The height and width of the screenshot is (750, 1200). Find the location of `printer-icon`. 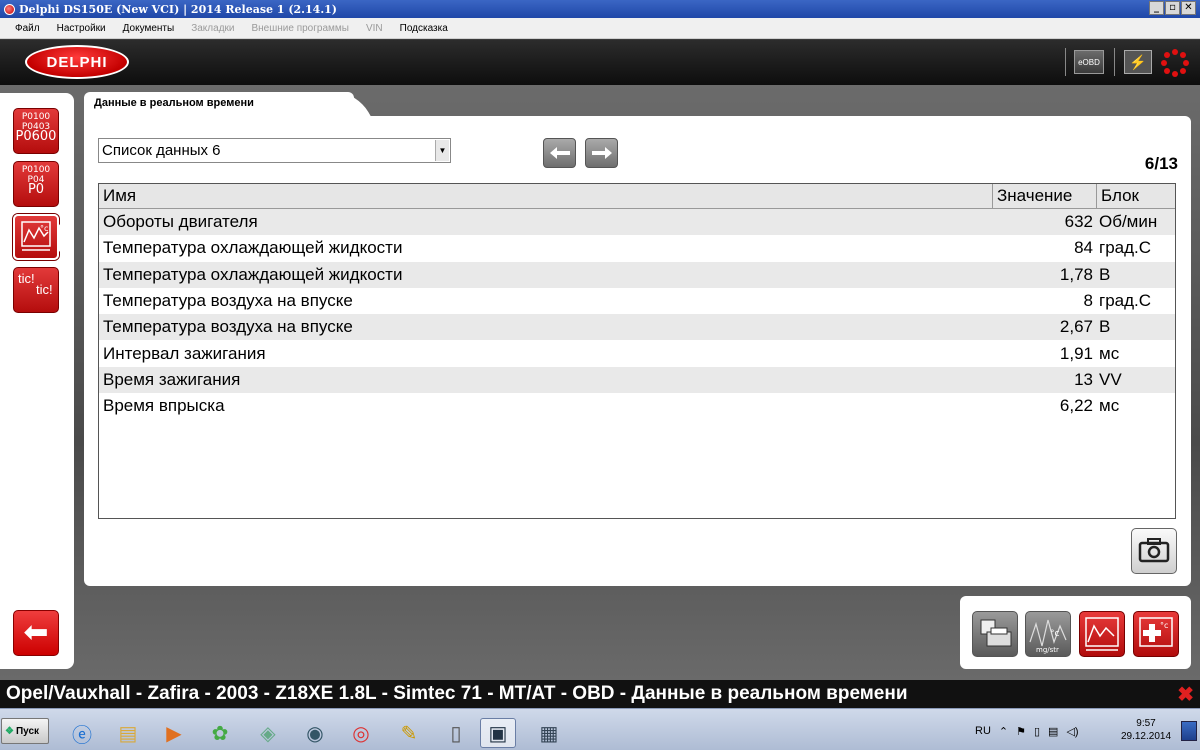

printer-icon is located at coordinates (996, 633).